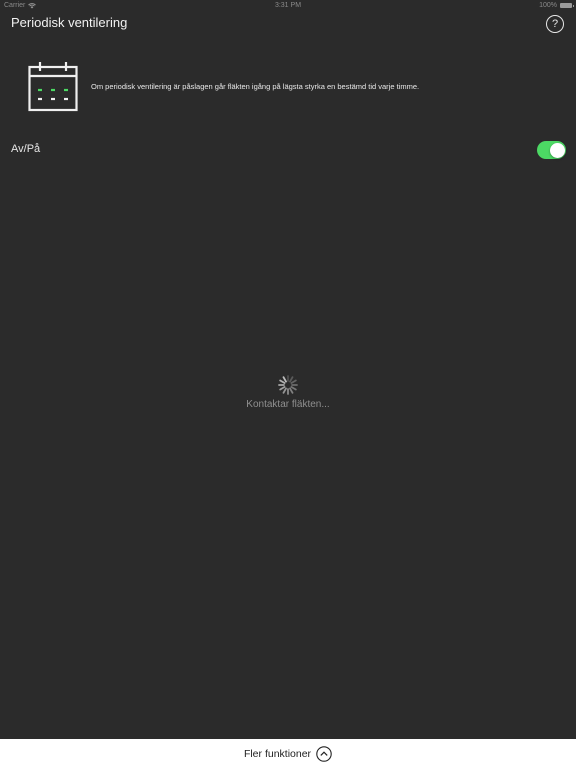 The width and height of the screenshot is (576, 768). Describe the element at coordinates (555, 24) in the screenshot. I see `help-button: ?` at that location.